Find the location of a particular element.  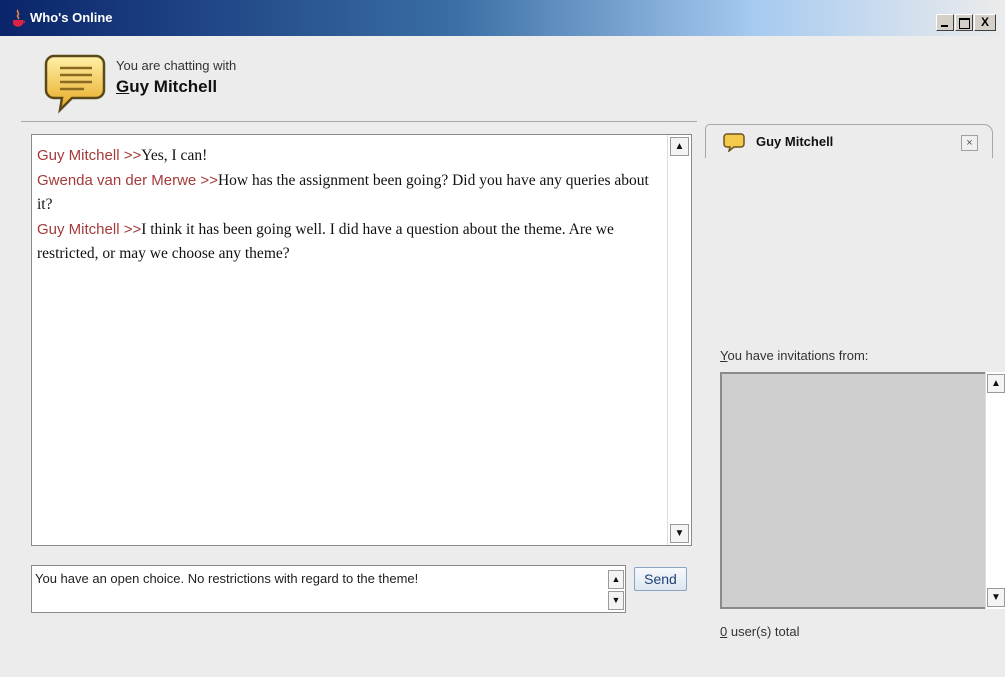

invitations-scrollbar: ▲ ▼ is located at coordinates (995, 490).